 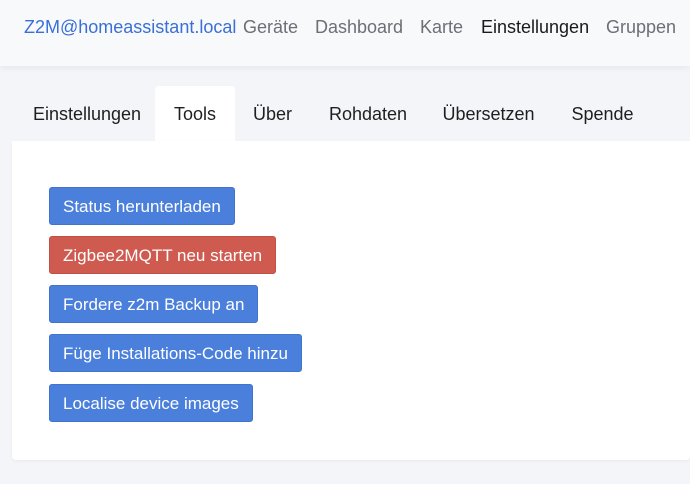 What do you see at coordinates (272, 114) in the screenshot?
I see `tab-ueber: Über` at bounding box center [272, 114].